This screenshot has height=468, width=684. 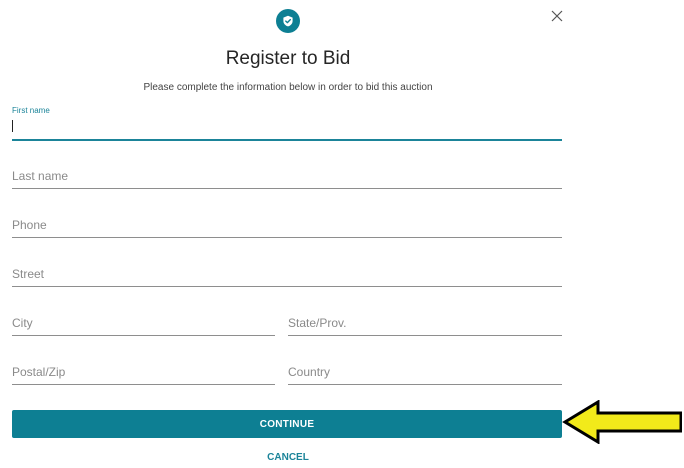 I want to click on close-icon, so click(x=557, y=16).